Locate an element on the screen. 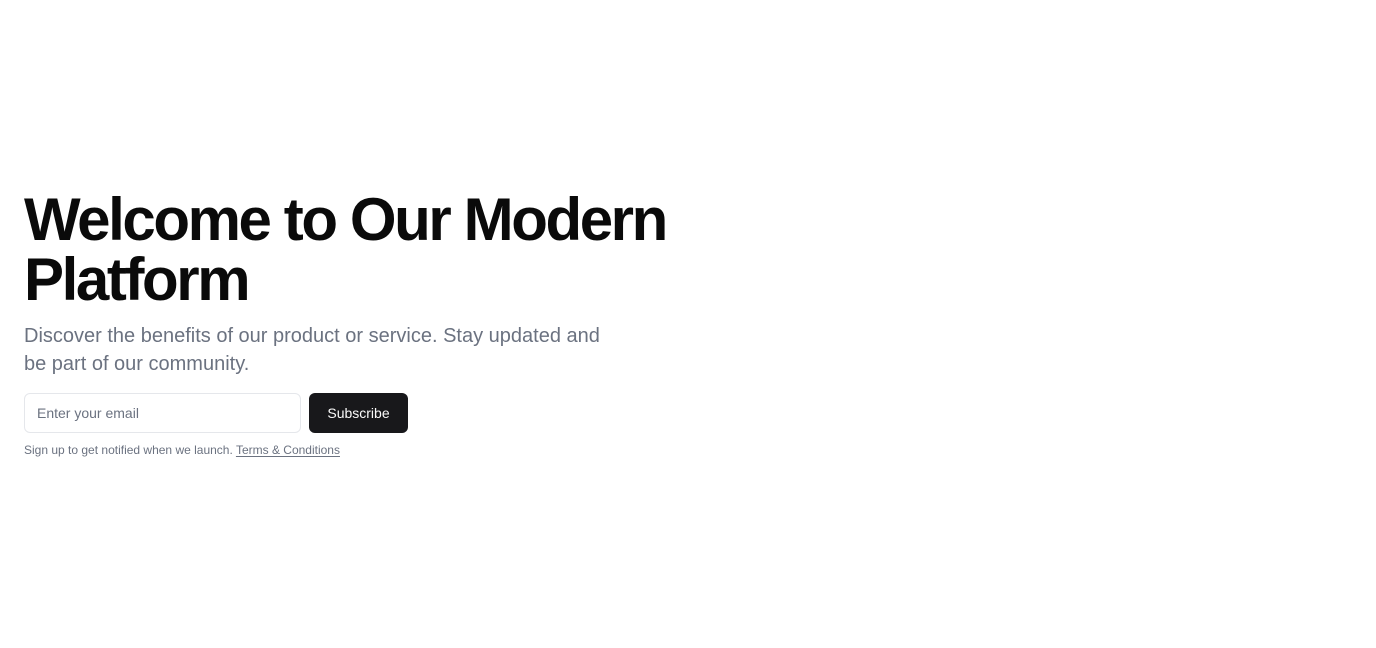 The height and width of the screenshot is (648, 1376). signup-form: Subscribe is located at coordinates (364, 413).